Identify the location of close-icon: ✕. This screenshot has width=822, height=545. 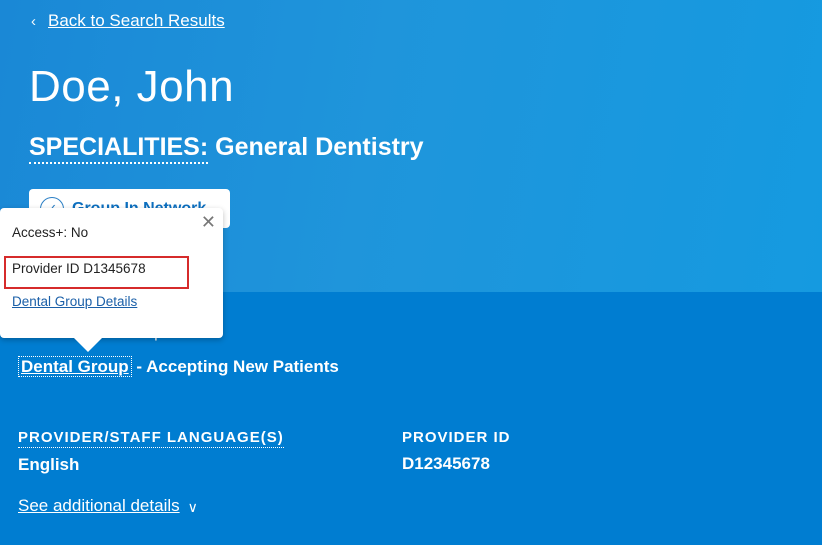
(208, 222).